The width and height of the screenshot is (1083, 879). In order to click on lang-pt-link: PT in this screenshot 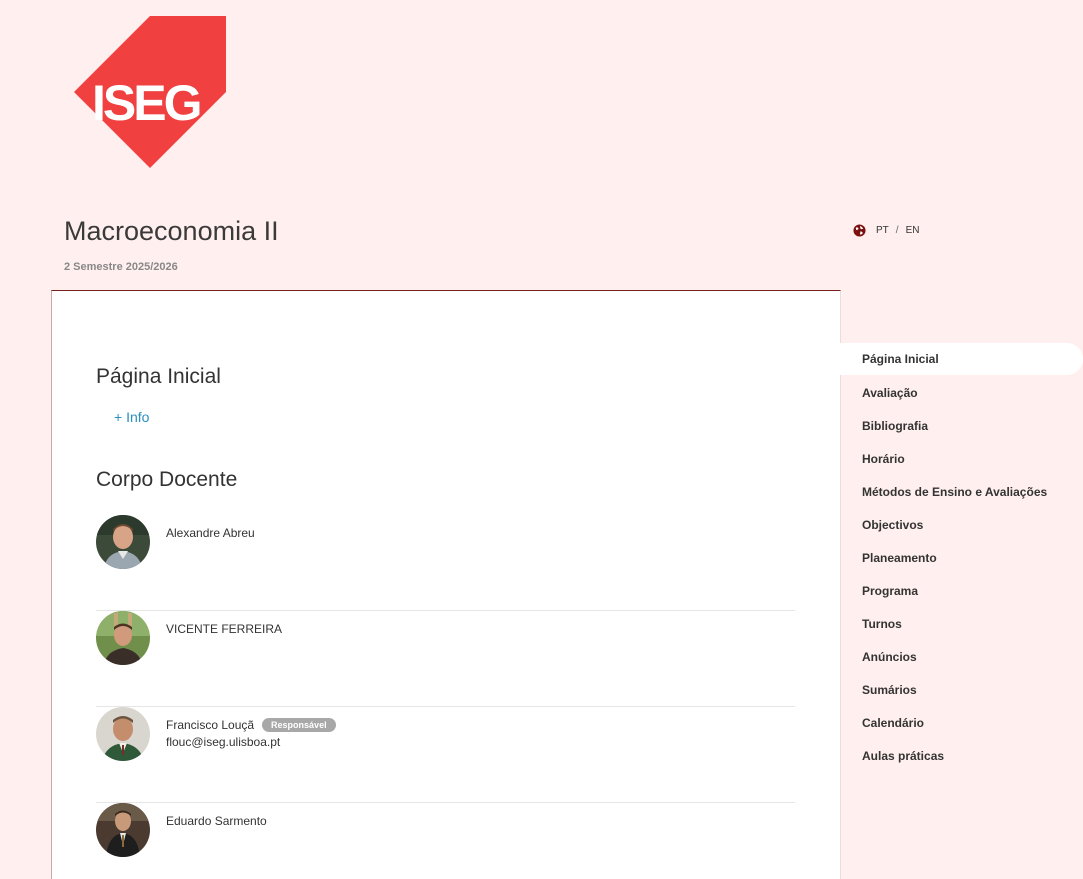, I will do `click(882, 230)`.